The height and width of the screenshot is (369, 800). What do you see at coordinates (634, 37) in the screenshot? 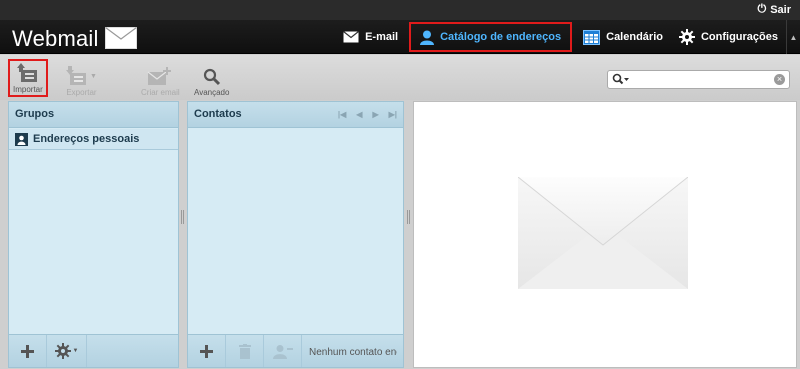
I see `nav-calendar-label: Calendário` at bounding box center [634, 37].